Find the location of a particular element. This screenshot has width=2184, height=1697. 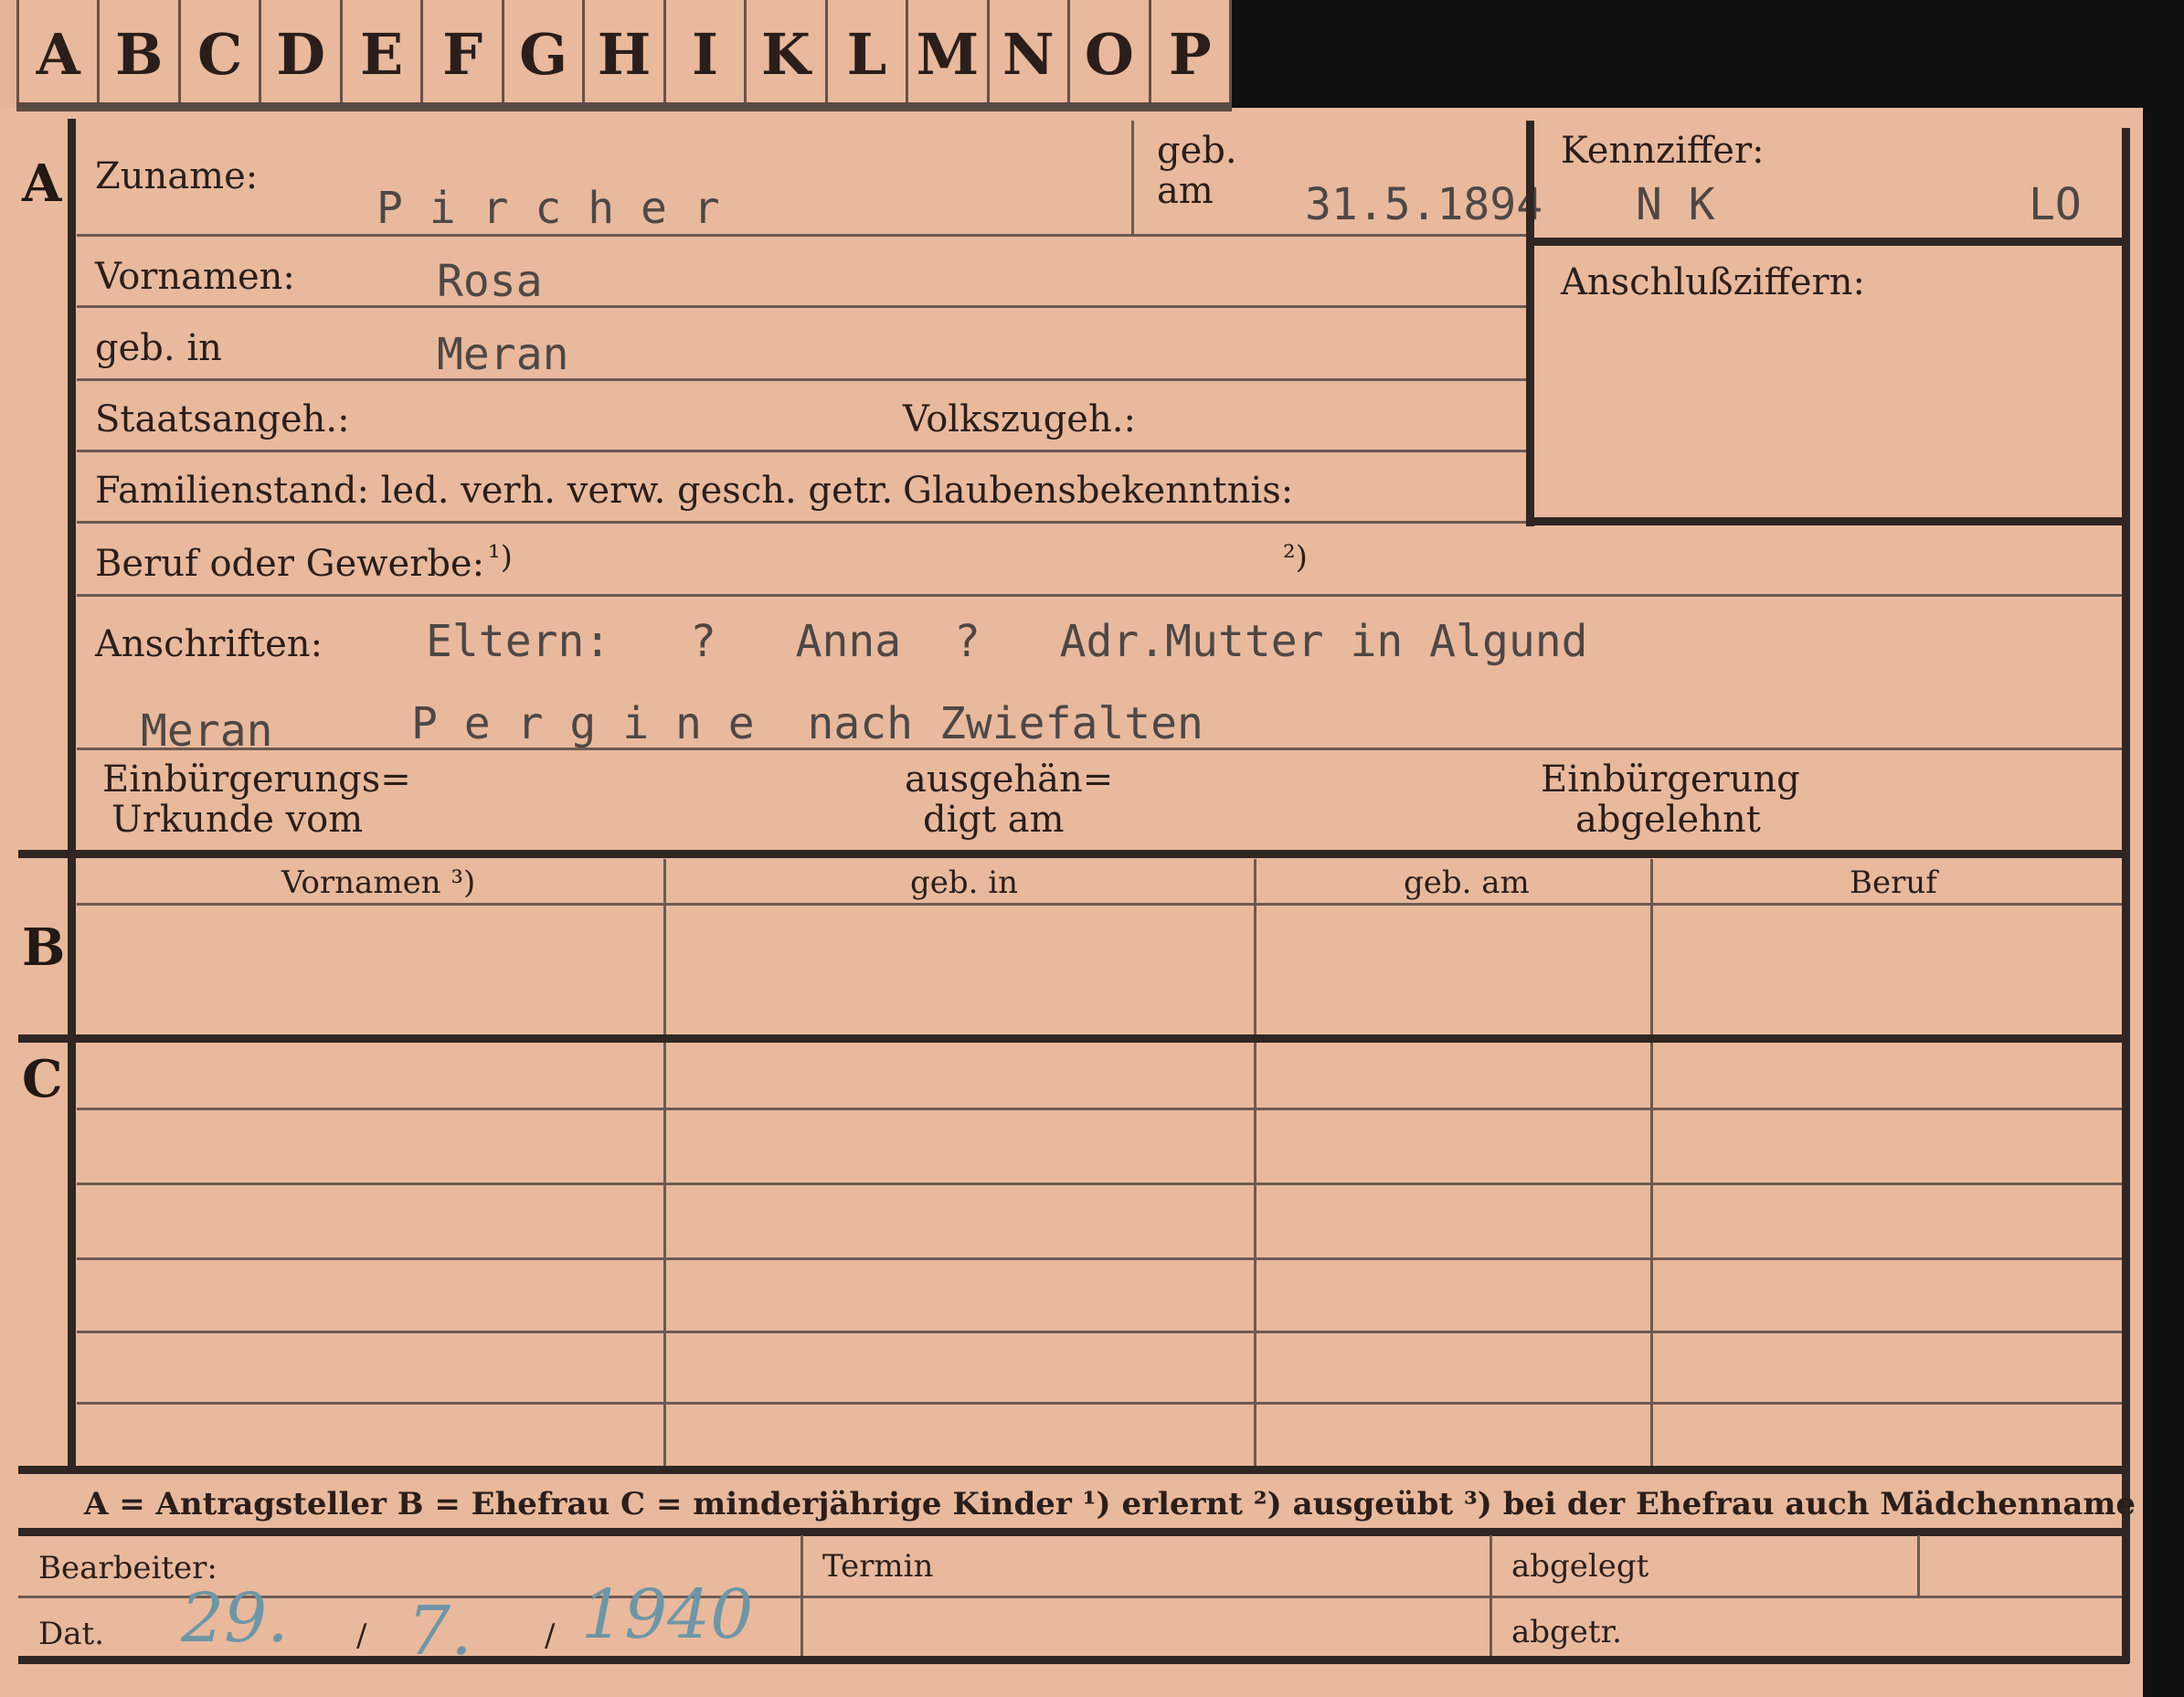

tab-i: I is located at coordinates (706, 54).